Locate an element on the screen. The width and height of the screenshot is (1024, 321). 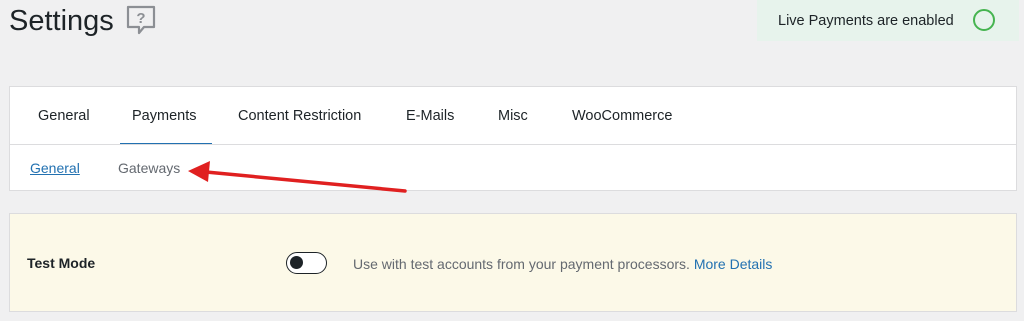
tab-misc: Misc is located at coordinates (513, 115).